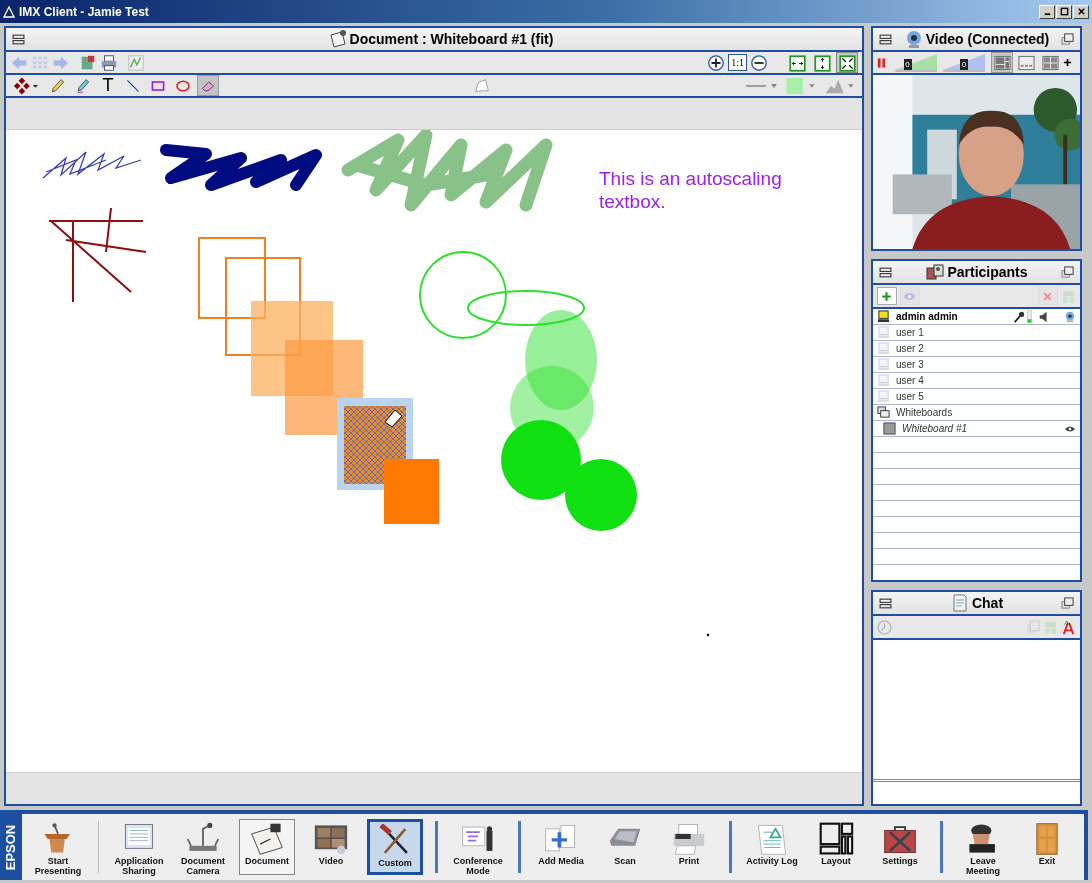 Image resolution: width=1092 pixels, height=883 pixels. Describe the element at coordinates (976, 429) in the screenshot. I see `whiteboard-row: Whiteboard #1` at that location.